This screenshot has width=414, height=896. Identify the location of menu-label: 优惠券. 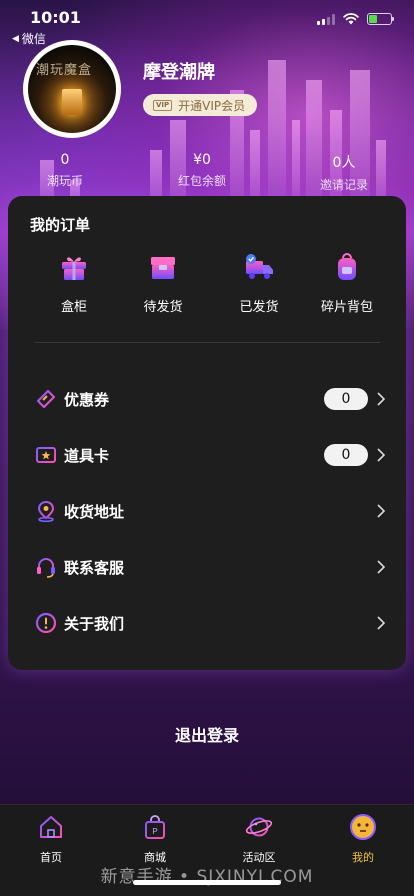
(87, 399).